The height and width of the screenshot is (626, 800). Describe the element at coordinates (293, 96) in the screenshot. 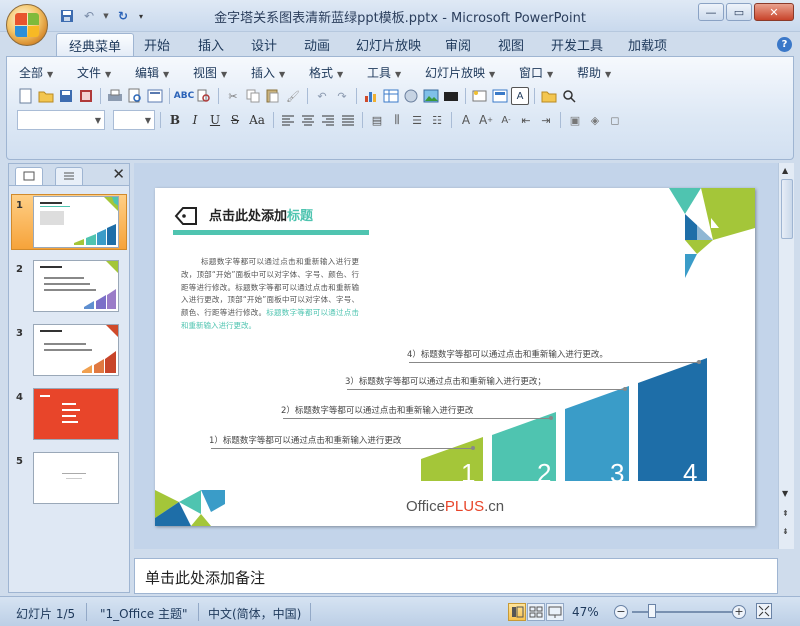

I see `format-painter-icon: 🖌` at that location.